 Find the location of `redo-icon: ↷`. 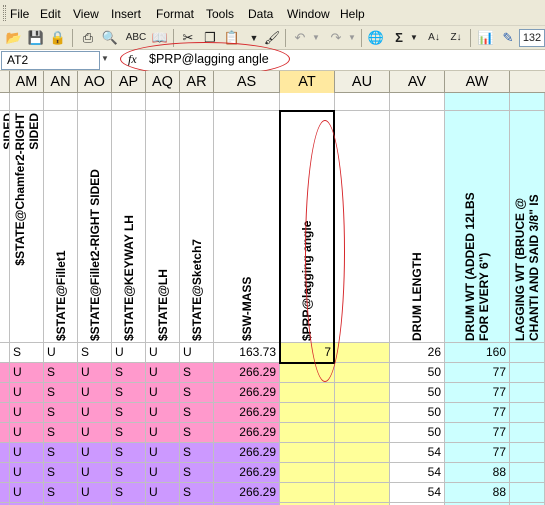

redo-icon: ↷ is located at coordinates (336, 38).